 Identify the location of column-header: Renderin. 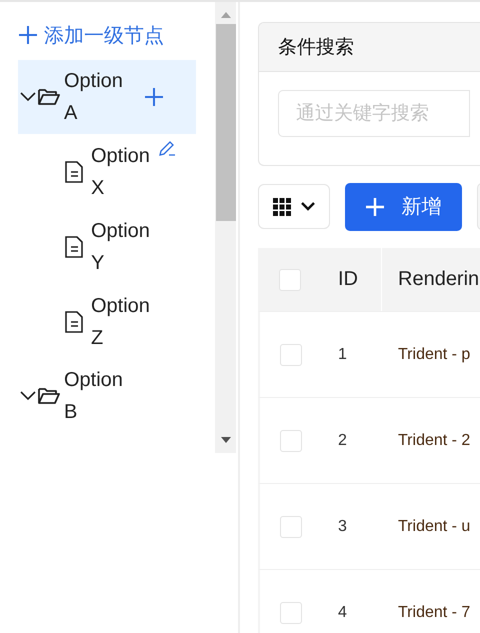
(431, 279).